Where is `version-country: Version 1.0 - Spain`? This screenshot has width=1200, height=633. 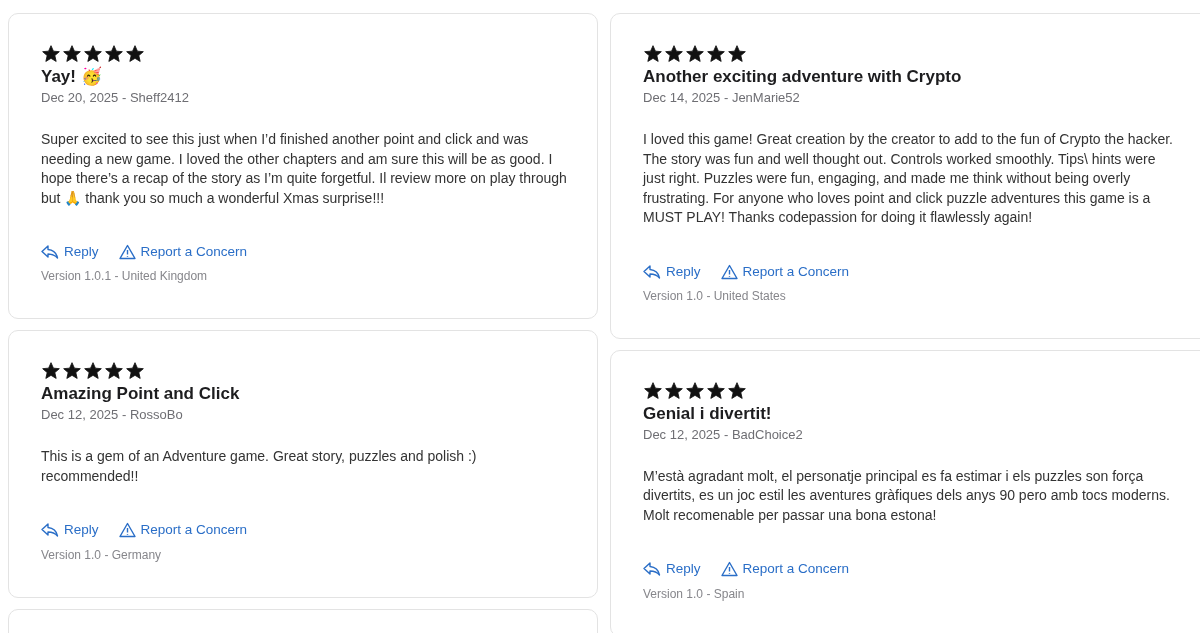
version-country: Version 1.0 - Spain is located at coordinates (694, 593).